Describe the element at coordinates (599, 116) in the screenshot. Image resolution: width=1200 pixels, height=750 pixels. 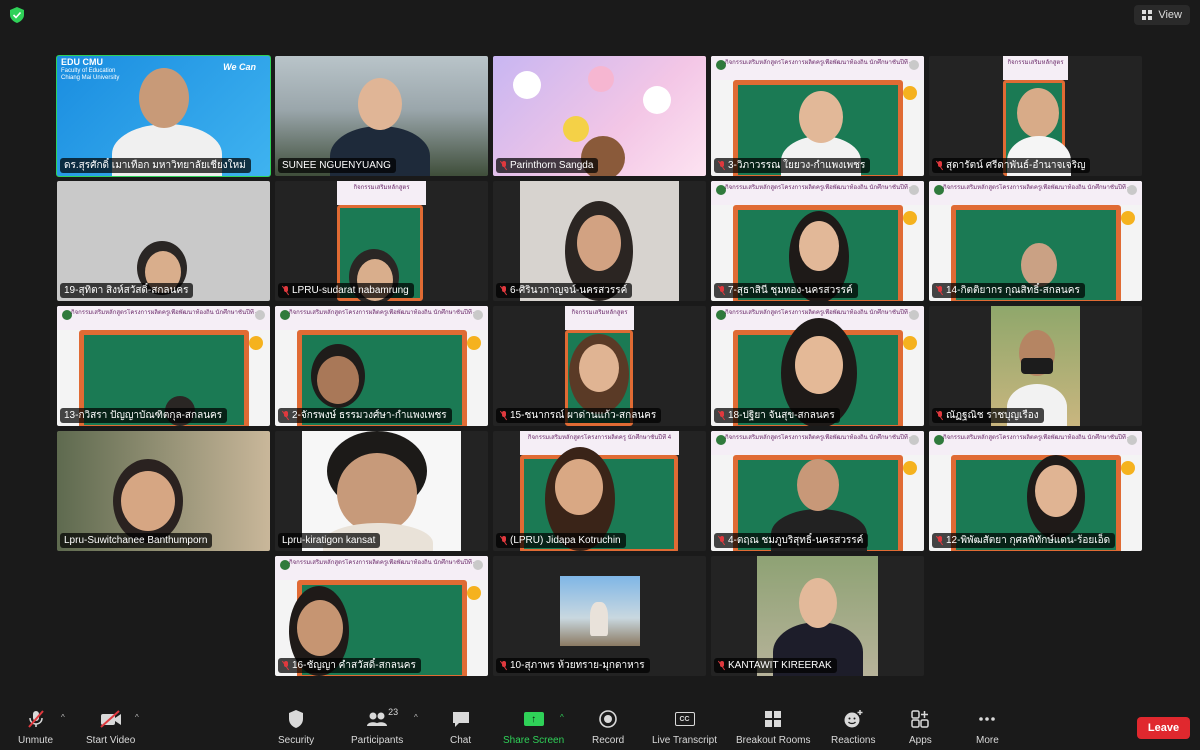
I see `video-tile: Parinthorn Sangda` at that location.